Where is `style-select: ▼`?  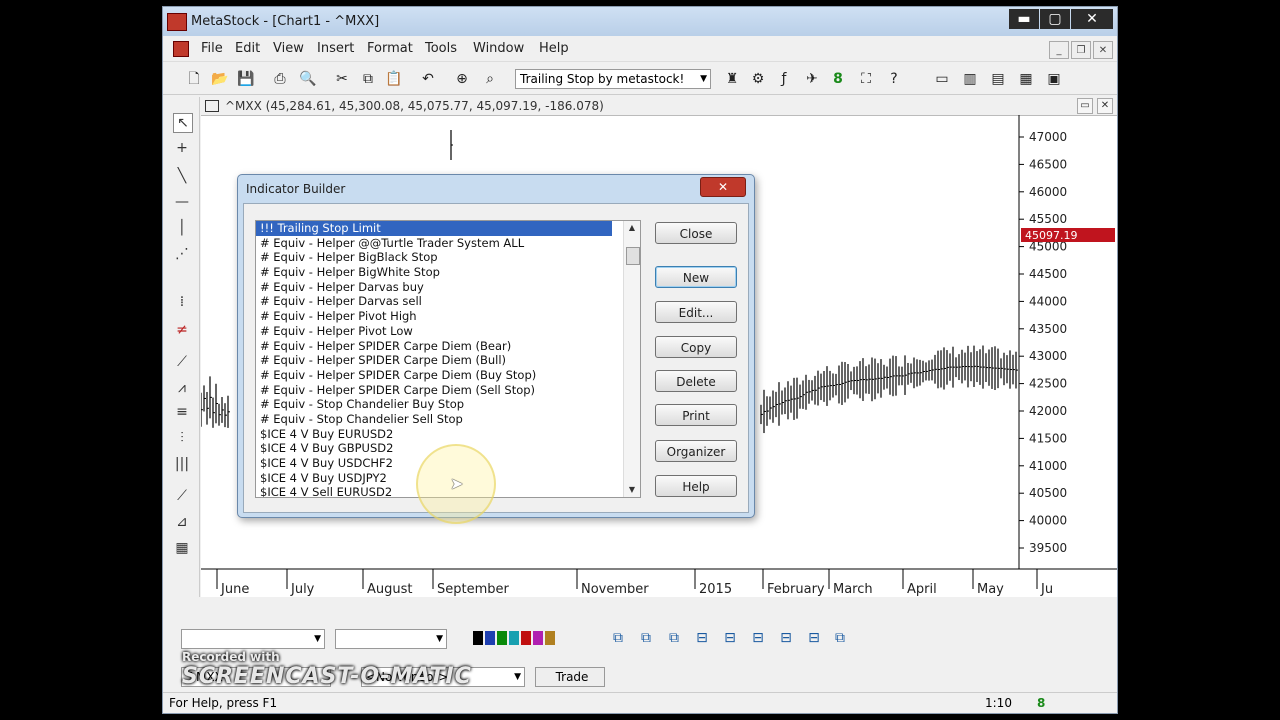
style-select: ▼ is located at coordinates (253, 639).